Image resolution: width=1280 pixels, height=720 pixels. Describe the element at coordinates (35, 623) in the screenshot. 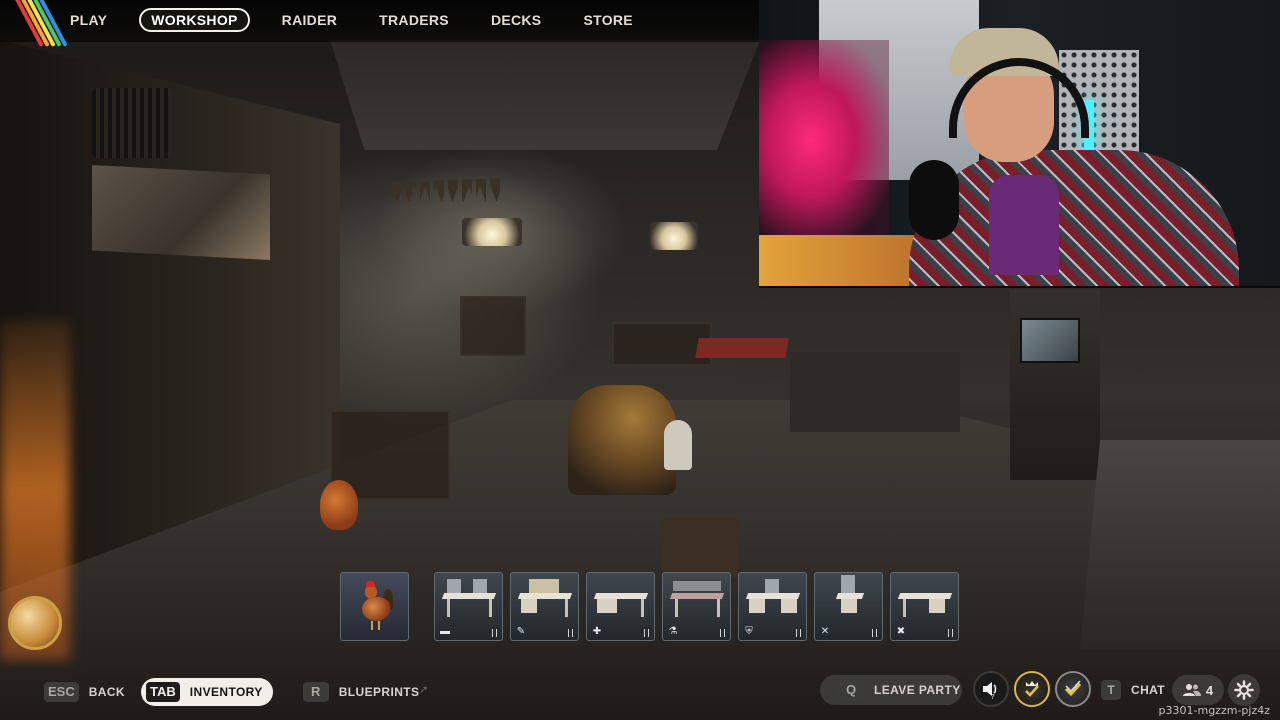

I see `scene-globe` at that location.